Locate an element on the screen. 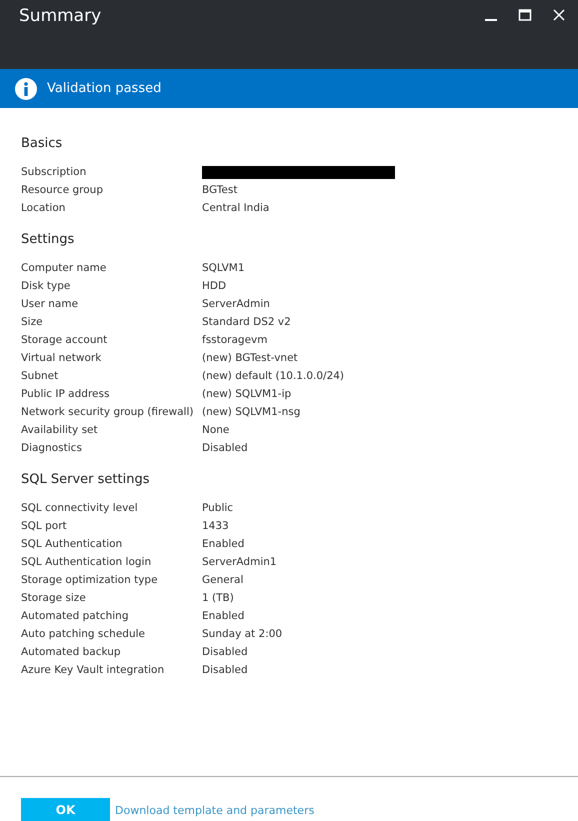 The height and width of the screenshot is (821, 578). field-label: Public IP address is located at coordinates (65, 394).